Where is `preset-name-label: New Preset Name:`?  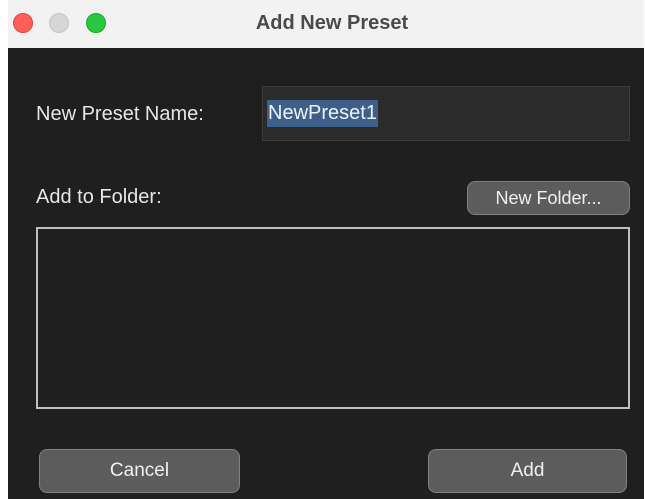 preset-name-label: New Preset Name: is located at coordinates (120, 114).